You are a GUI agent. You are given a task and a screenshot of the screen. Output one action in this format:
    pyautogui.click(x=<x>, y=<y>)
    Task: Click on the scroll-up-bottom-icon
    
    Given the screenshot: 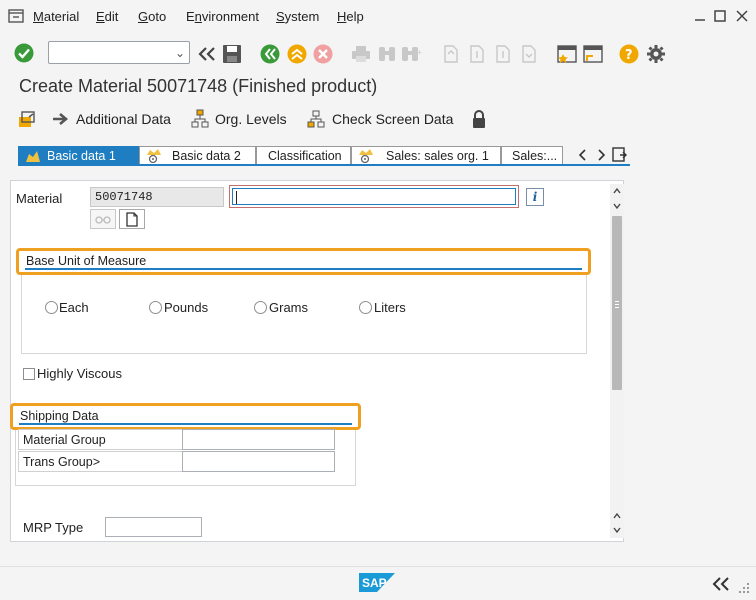 What is the action you would take?
    pyautogui.click(x=617, y=516)
    